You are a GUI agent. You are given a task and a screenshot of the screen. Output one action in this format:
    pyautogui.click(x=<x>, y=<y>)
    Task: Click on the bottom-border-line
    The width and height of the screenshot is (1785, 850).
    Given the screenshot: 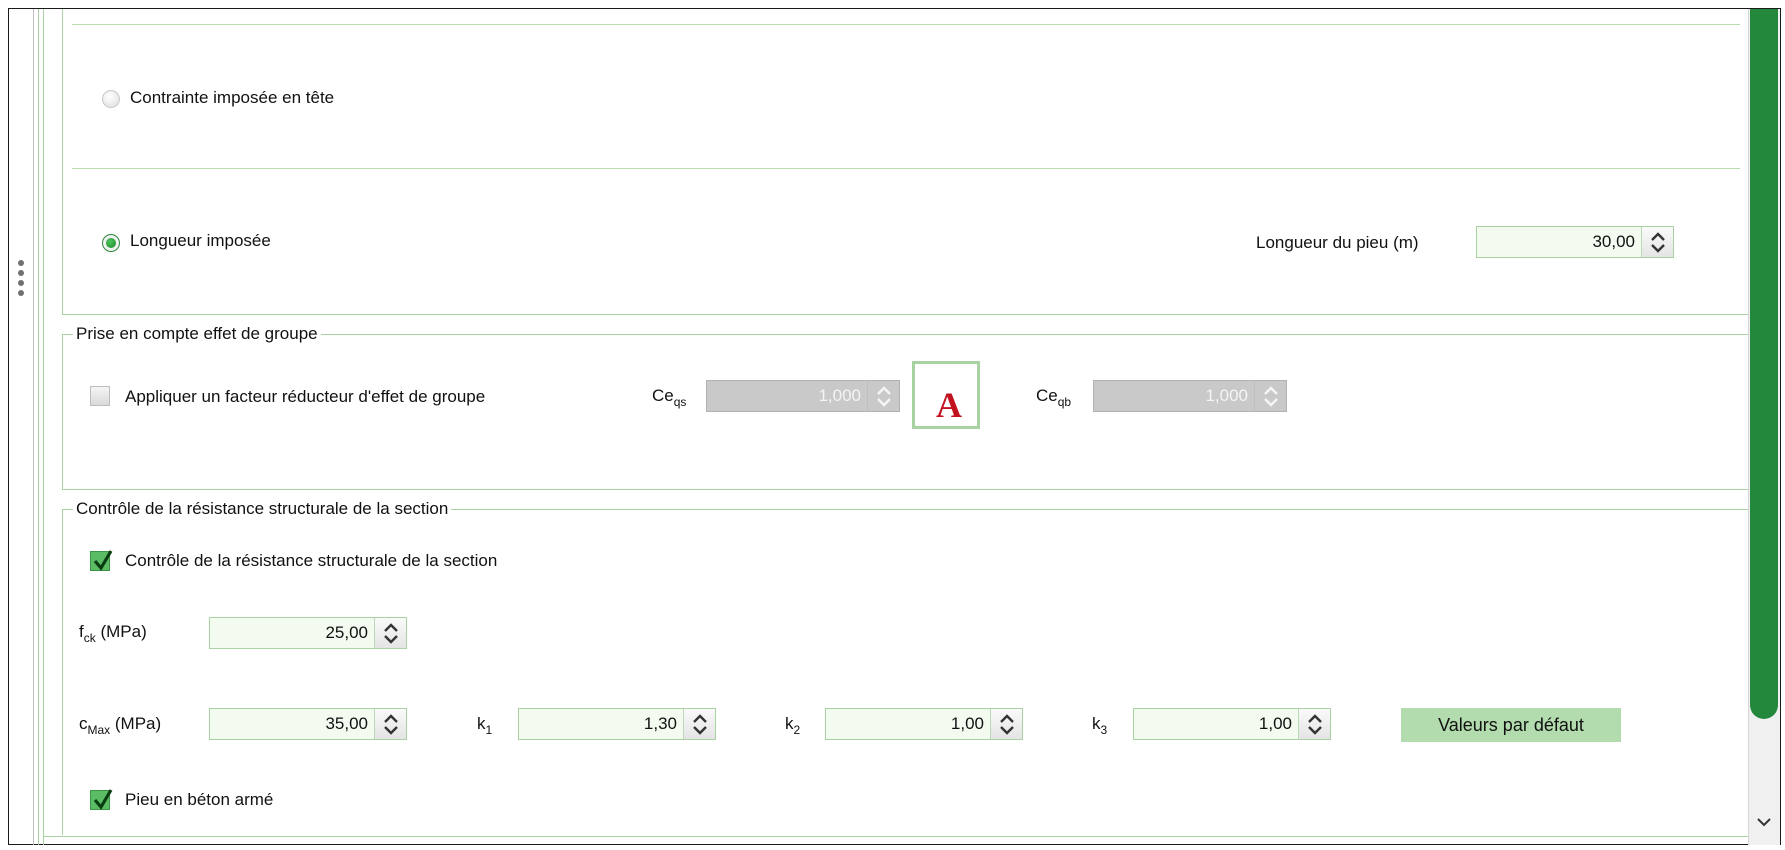 What is the action you would take?
    pyautogui.click(x=896, y=836)
    